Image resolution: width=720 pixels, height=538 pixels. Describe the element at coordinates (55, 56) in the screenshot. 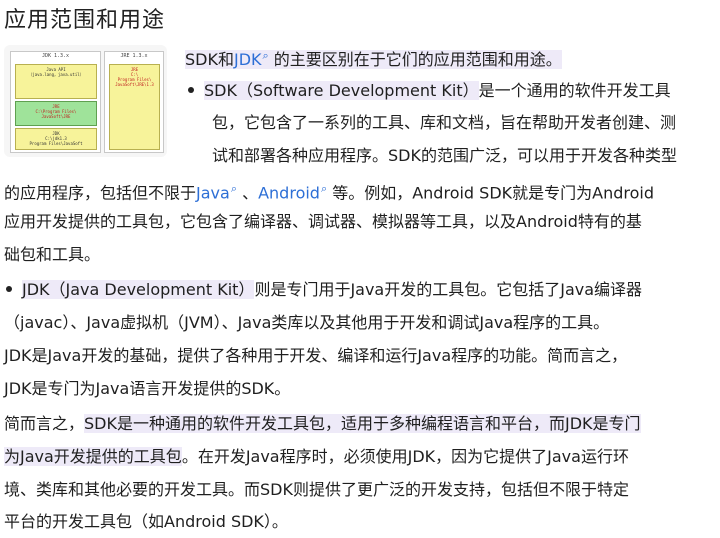

I see `jdk-caption: JDK 1.3.x` at that location.